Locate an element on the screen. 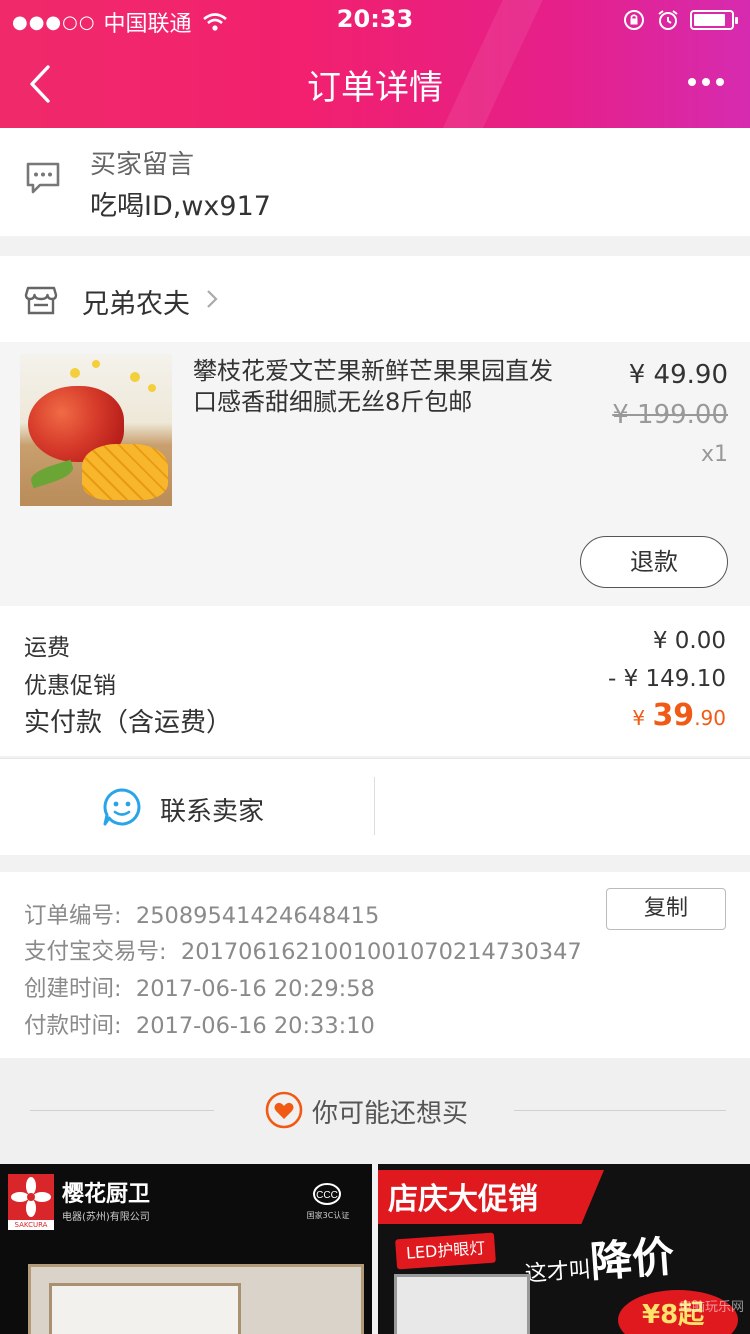  shipping-value: ¥ 0.00 is located at coordinates (689, 641).